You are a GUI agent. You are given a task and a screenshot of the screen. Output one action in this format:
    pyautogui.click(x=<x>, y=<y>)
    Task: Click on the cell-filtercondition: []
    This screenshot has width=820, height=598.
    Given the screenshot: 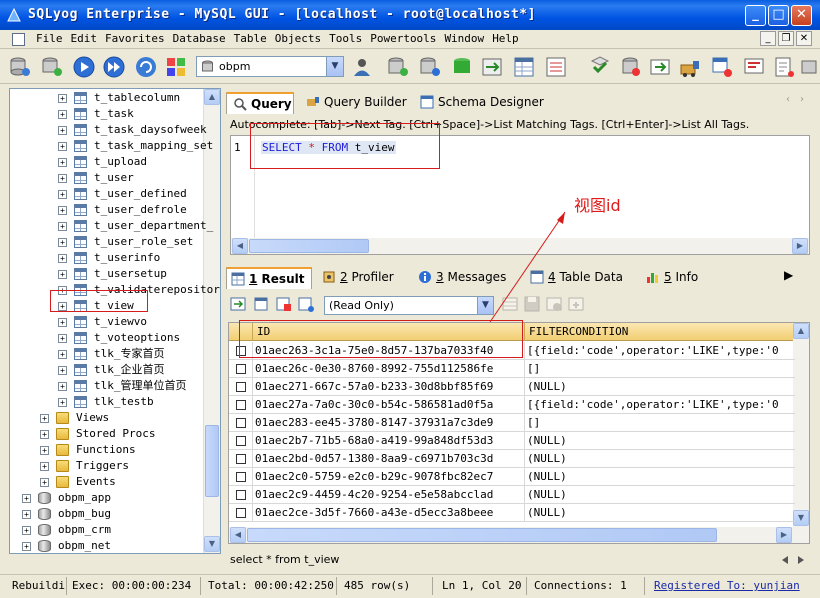 What is the action you would take?
    pyautogui.click(x=660, y=369)
    